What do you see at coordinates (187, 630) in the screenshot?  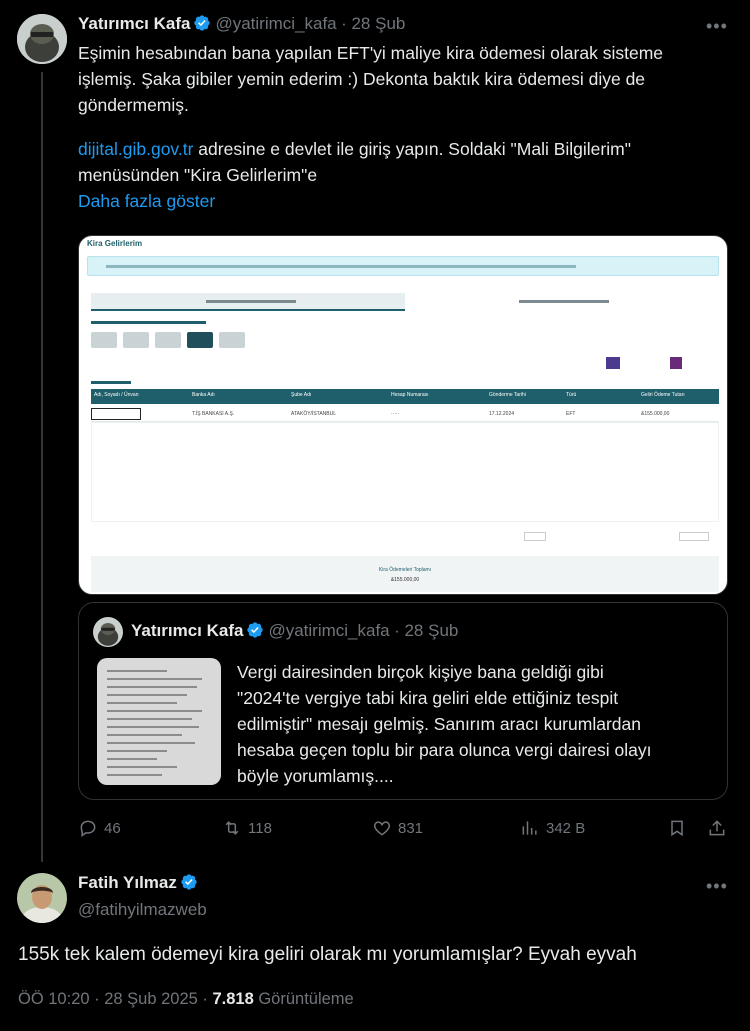 I see `quoted-author-name: Yatırımcı Kafa` at bounding box center [187, 630].